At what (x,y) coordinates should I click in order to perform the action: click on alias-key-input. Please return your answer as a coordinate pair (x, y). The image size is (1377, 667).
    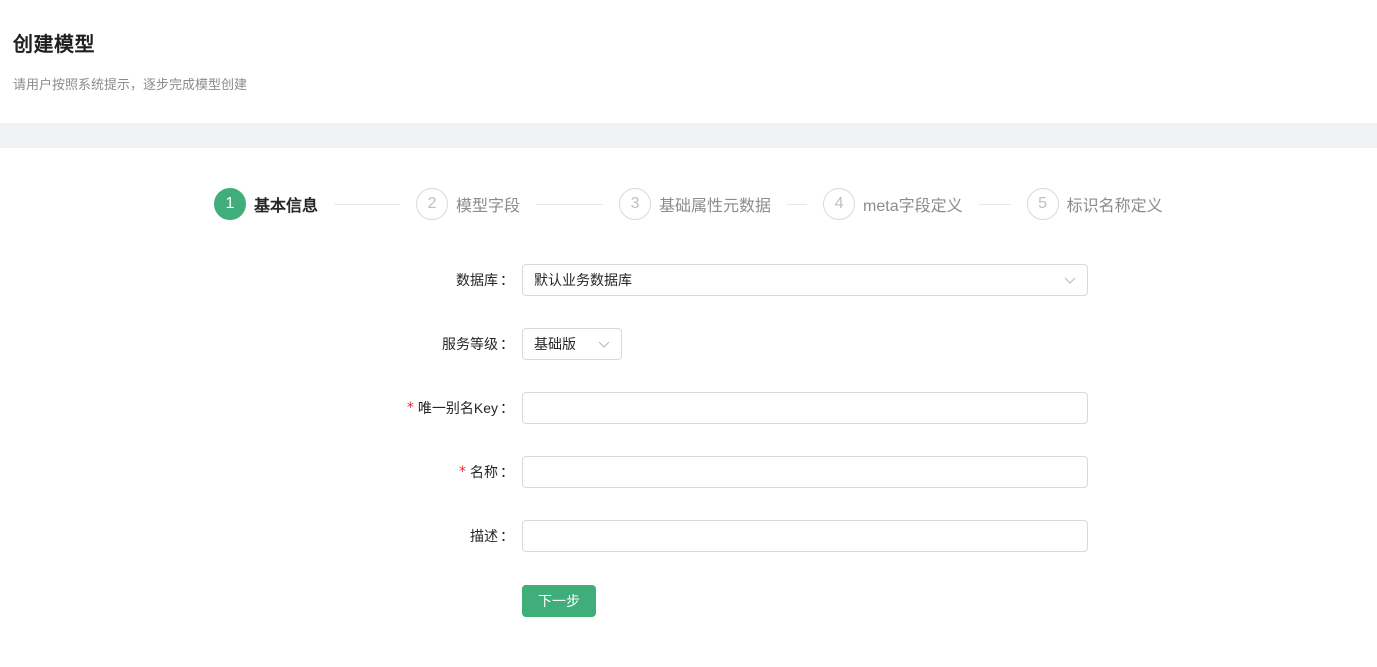
    Looking at the image, I should click on (805, 408).